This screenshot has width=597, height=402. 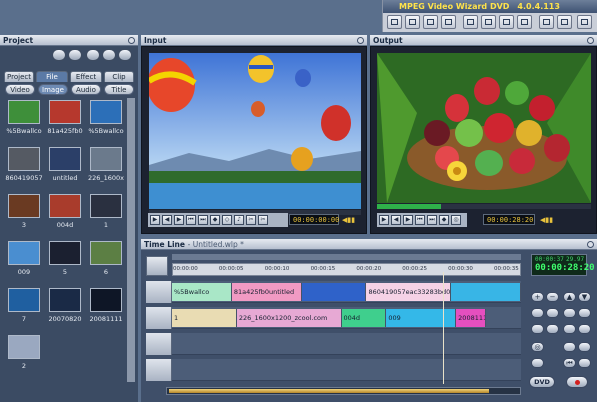 What do you see at coordinates (65, 262) in the screenshot?
I see `library-item: 5` at bounding box center [65, 262].